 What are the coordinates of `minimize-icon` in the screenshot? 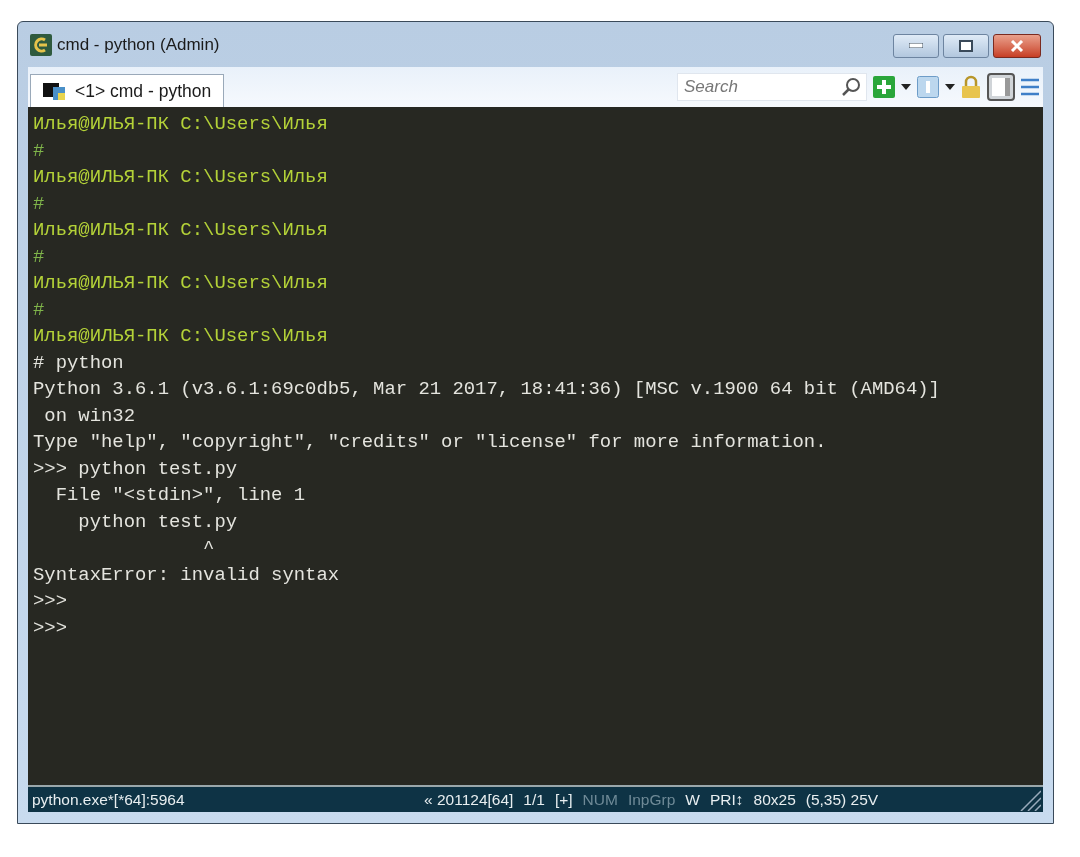 It's located at (916, 45).